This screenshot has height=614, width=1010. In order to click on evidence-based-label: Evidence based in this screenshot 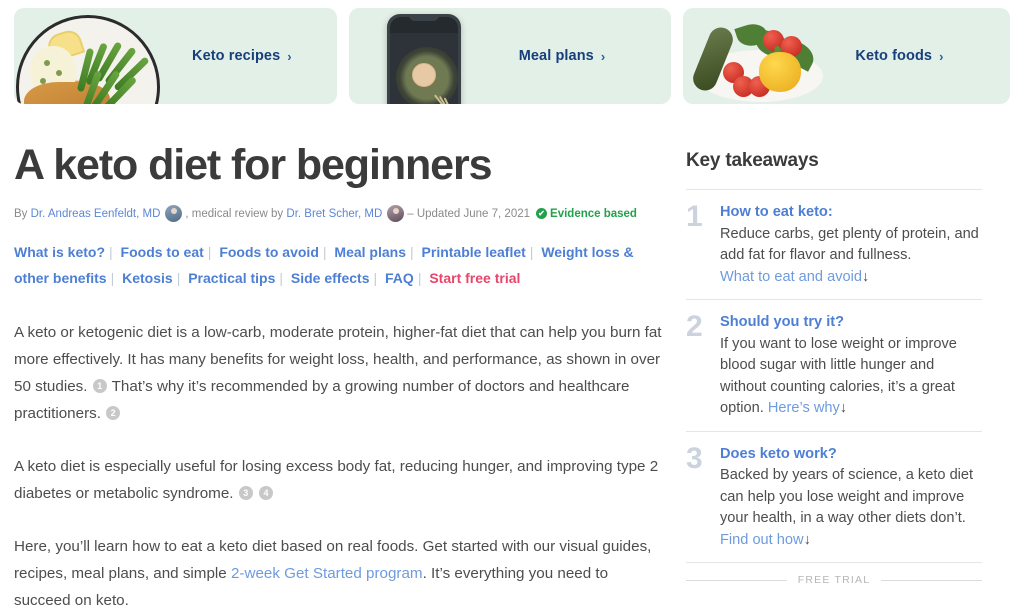, I will do `click(593, 213)`.